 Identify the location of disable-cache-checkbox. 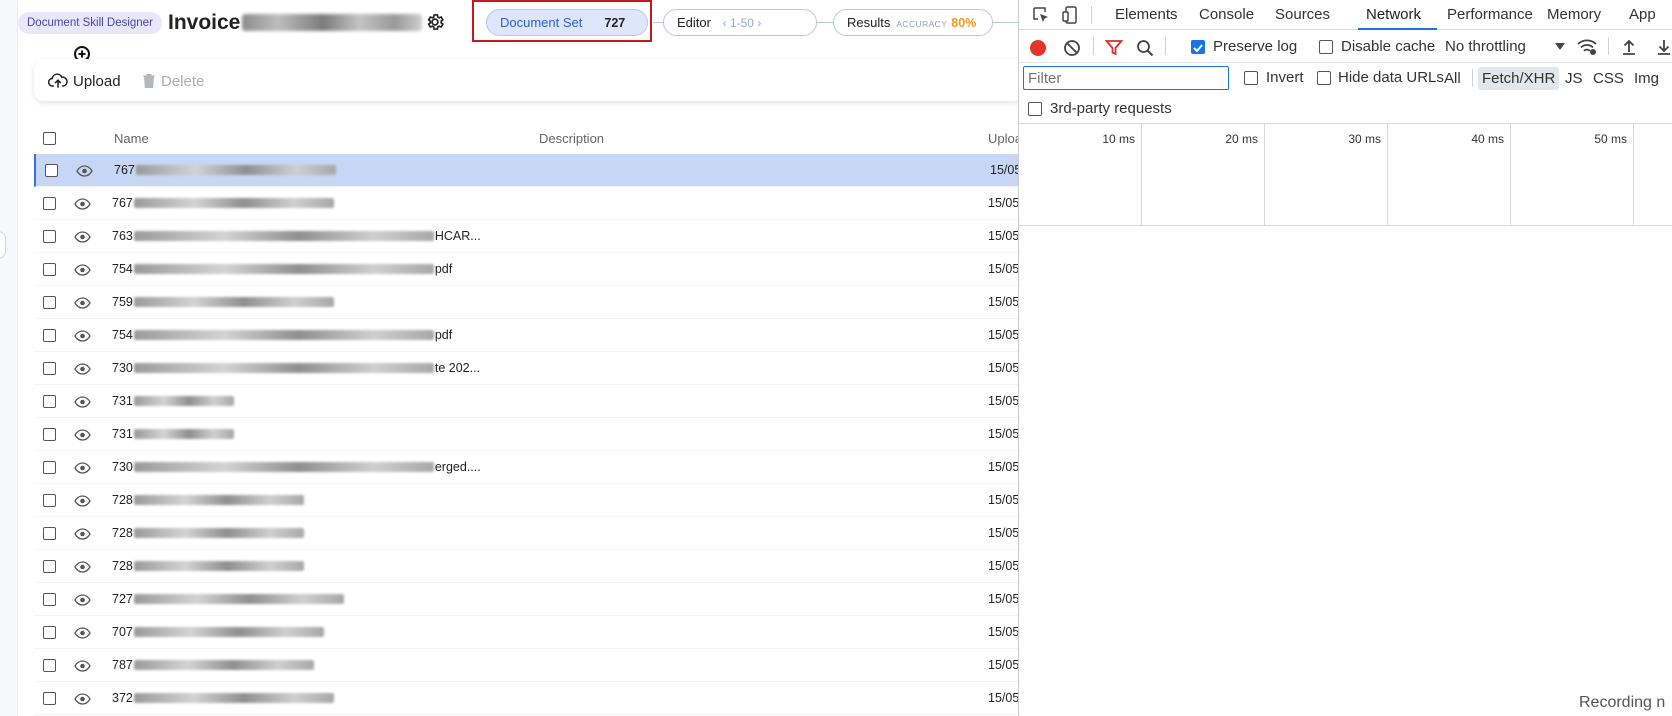
(1326, 47).